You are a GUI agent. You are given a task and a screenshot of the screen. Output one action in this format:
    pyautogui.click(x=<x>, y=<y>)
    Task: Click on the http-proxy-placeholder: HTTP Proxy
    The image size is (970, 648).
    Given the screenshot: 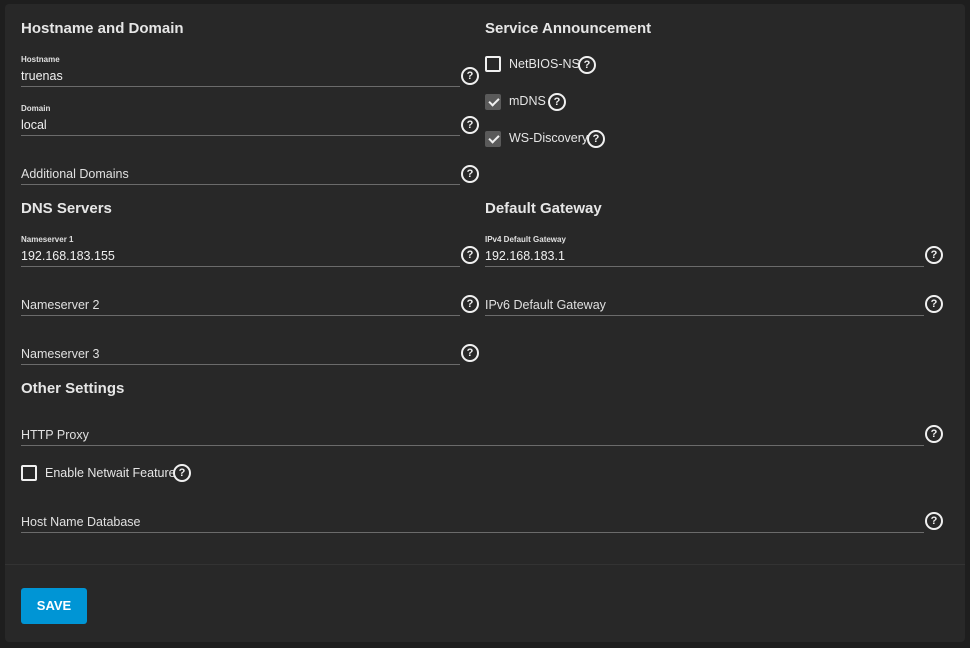 What is the action you would take?
    pyautogui.click(x=55, y=435)
    